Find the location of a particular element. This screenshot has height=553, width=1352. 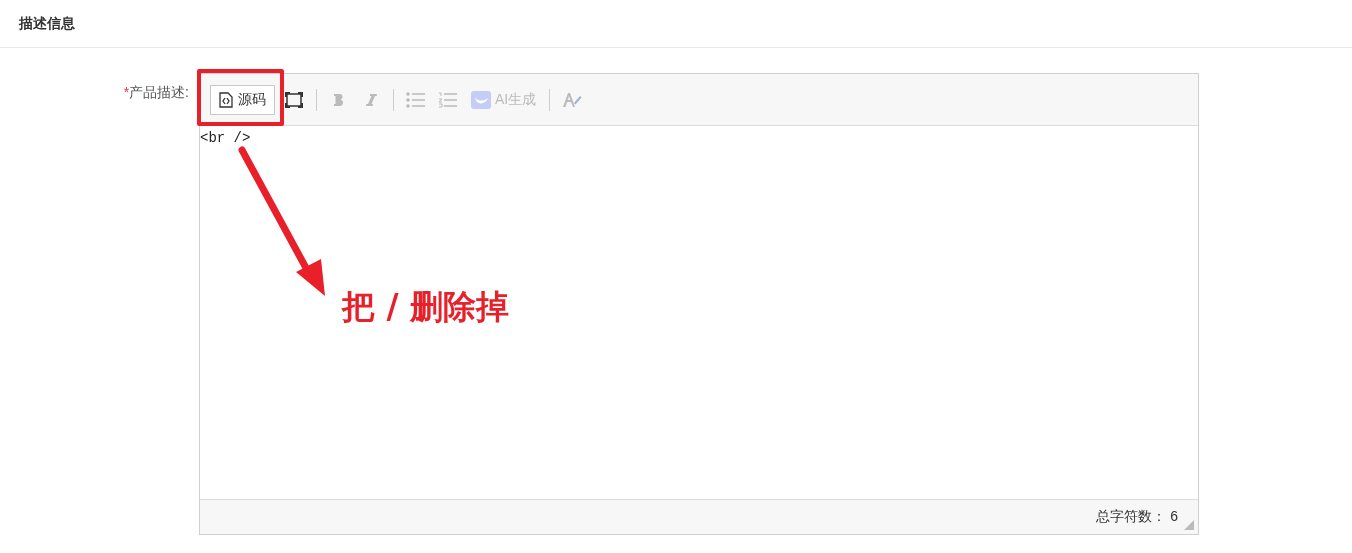

annotation-text: 把 / 删除掉 is located at coordinates (426, 307).